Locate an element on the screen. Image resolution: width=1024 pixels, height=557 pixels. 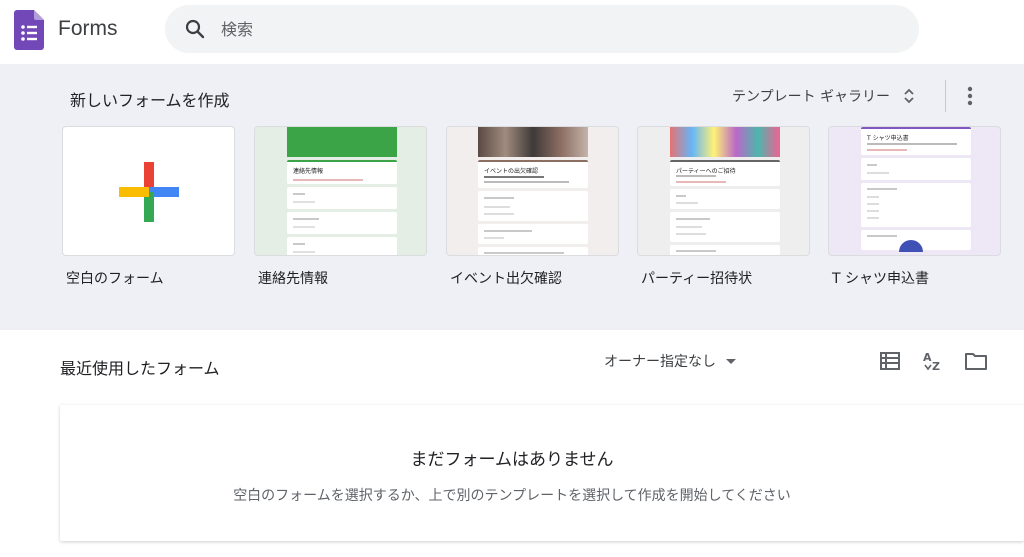
form-preview: 連絡先情報 is located at coordinates (342, 191).